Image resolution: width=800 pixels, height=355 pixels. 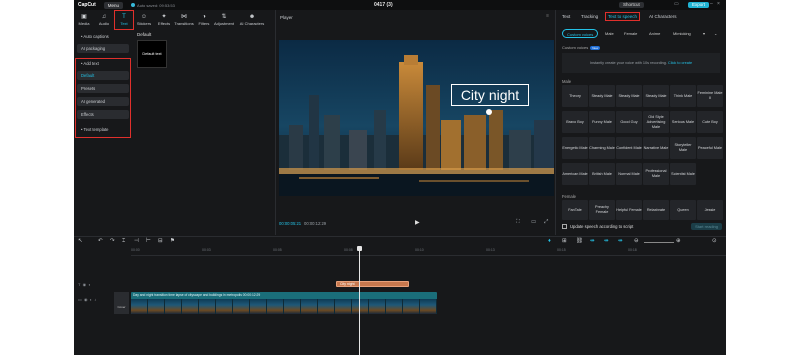 What do you see at coordinates (718, 4) in the screenshot?
I see `close-icon: ×` at bounding box center [718, 4].